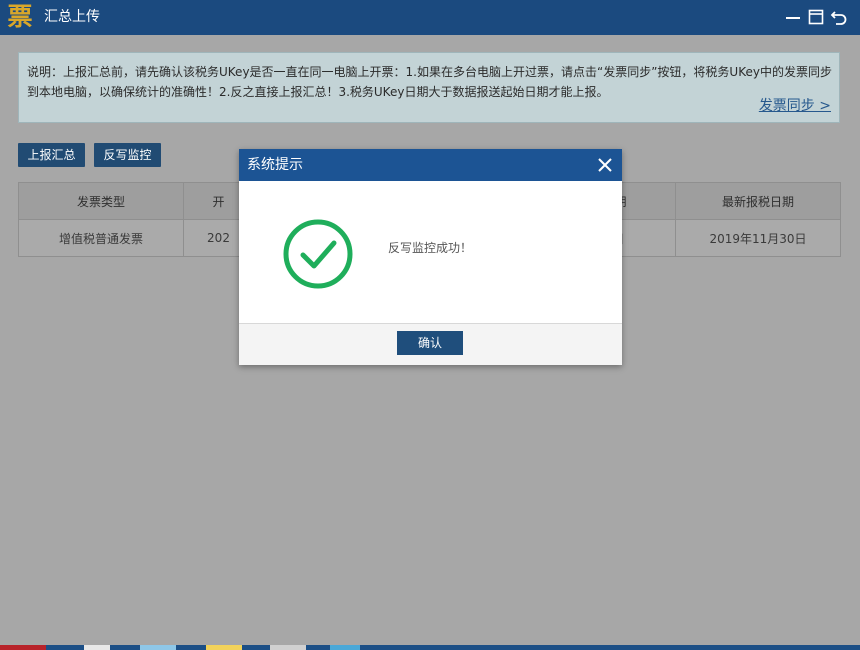 This screenshot has width=860, height=650. I want to click on dialog-title: 系统提示, so click(275, 165).